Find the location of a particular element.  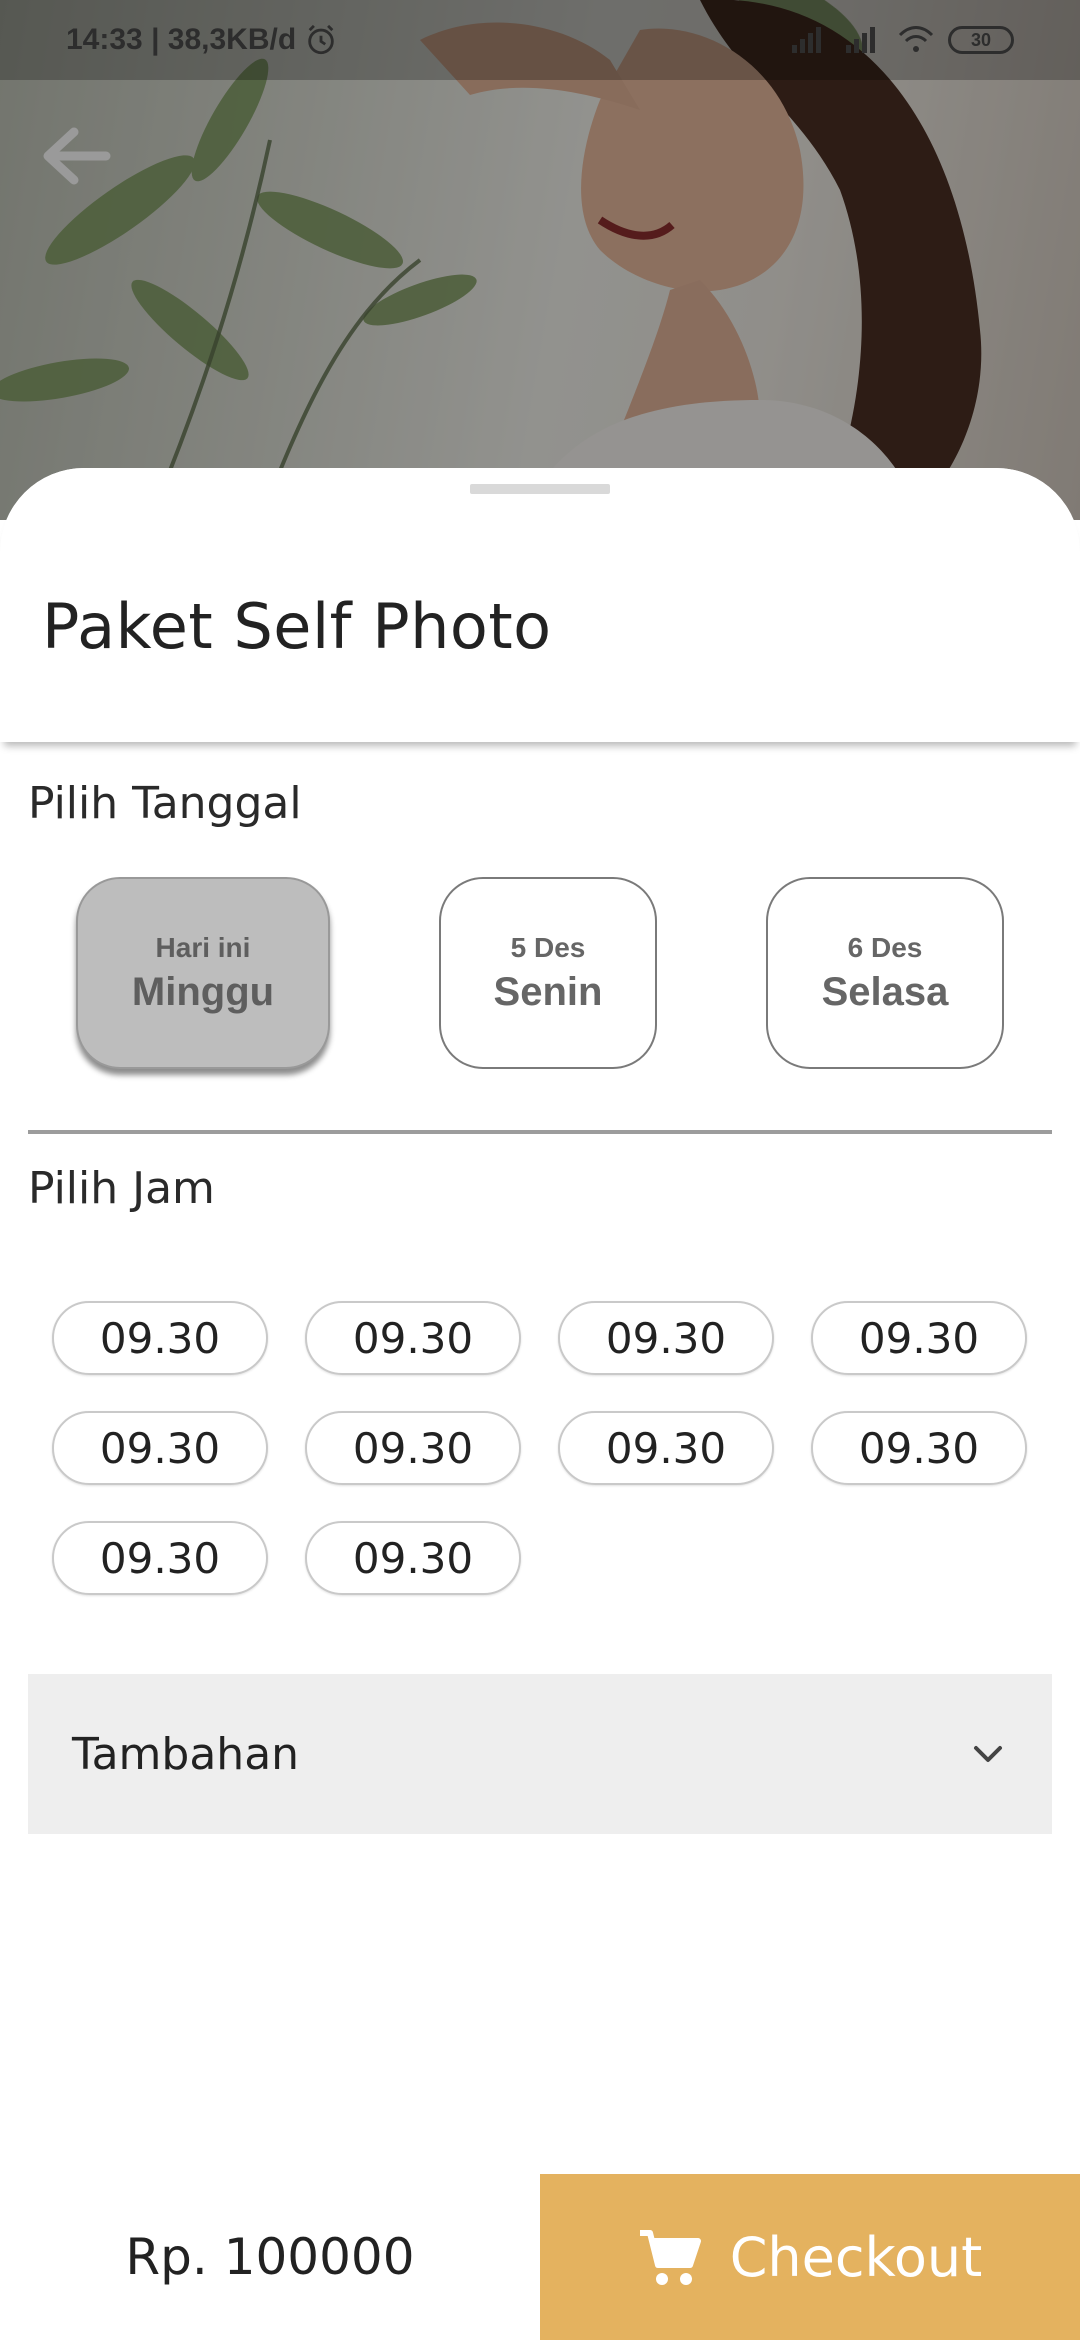

alarm-icon is located at coordinates (321, 39).